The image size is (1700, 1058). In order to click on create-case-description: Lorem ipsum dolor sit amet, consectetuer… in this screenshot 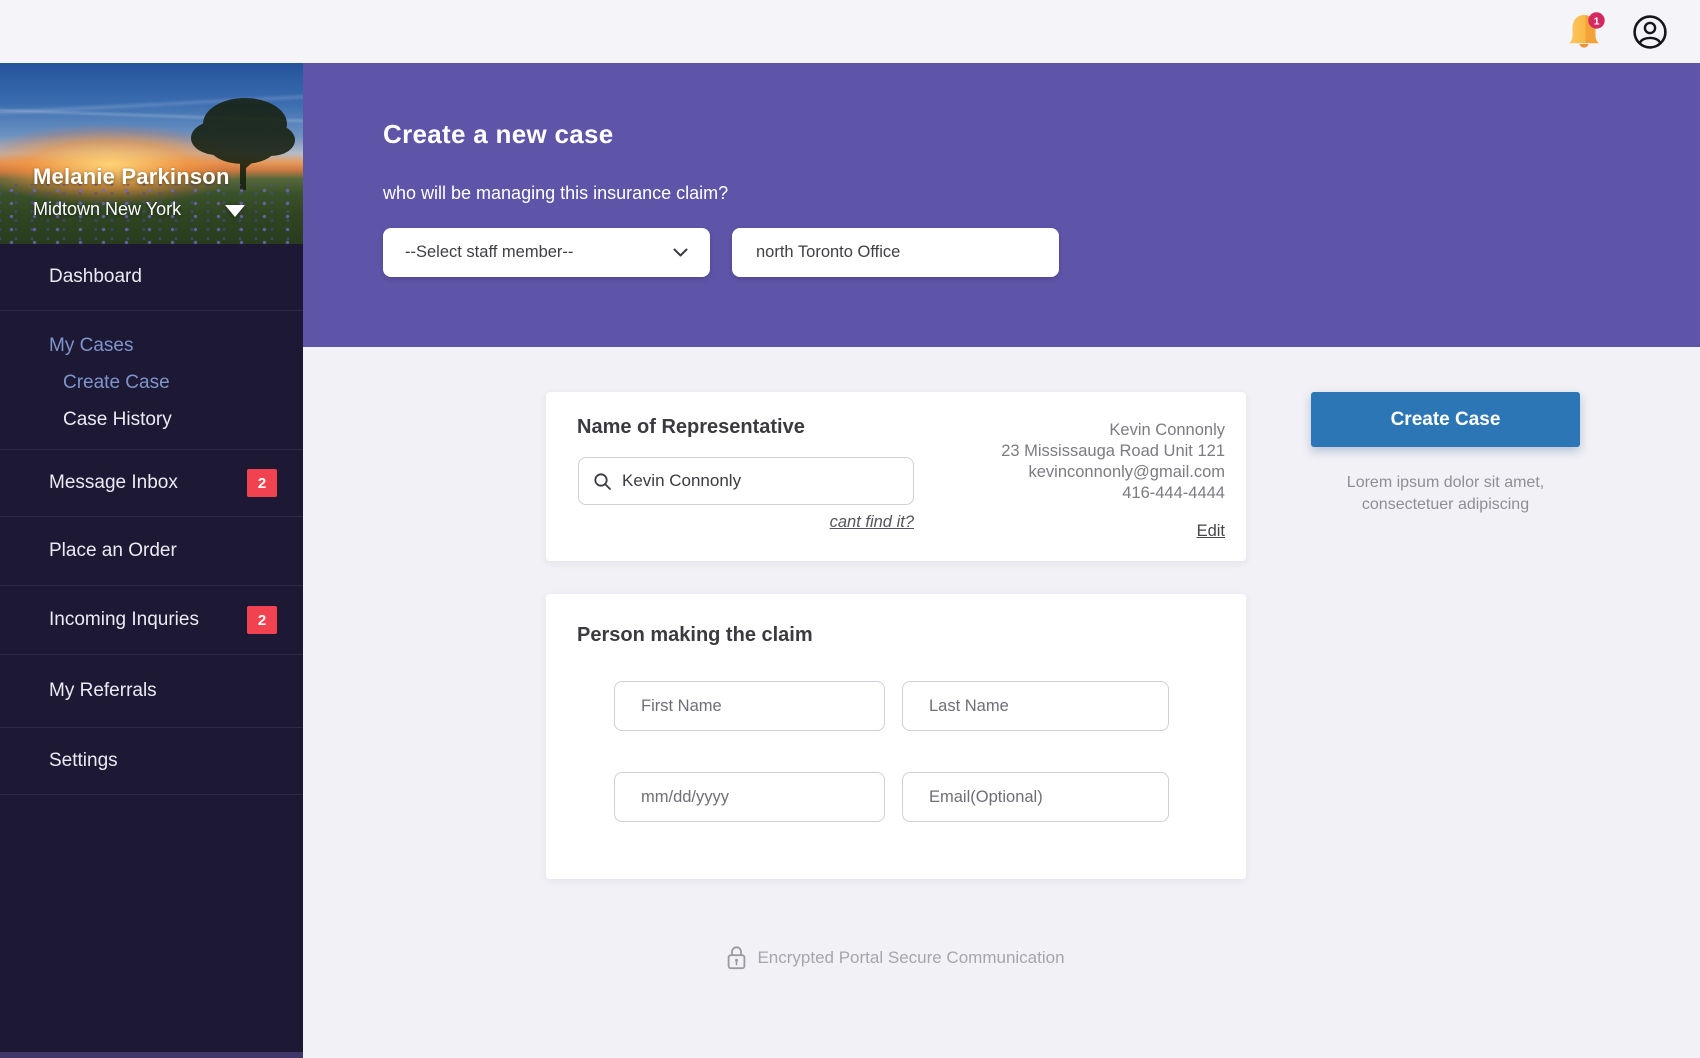, I will do `click(1445, 494)`.